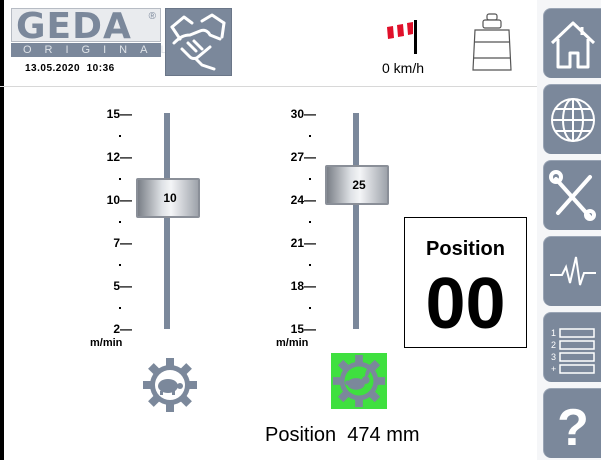  I want to click on scale-label: 12—, so click(119, 157).